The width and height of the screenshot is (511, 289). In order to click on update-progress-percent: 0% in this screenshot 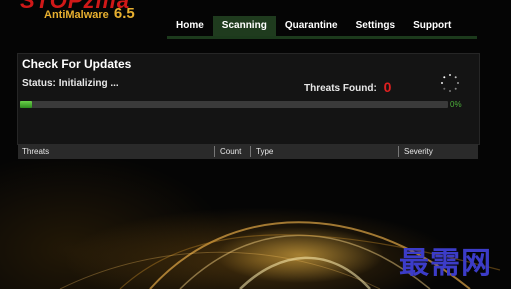, I will do `click(456, 104)`.